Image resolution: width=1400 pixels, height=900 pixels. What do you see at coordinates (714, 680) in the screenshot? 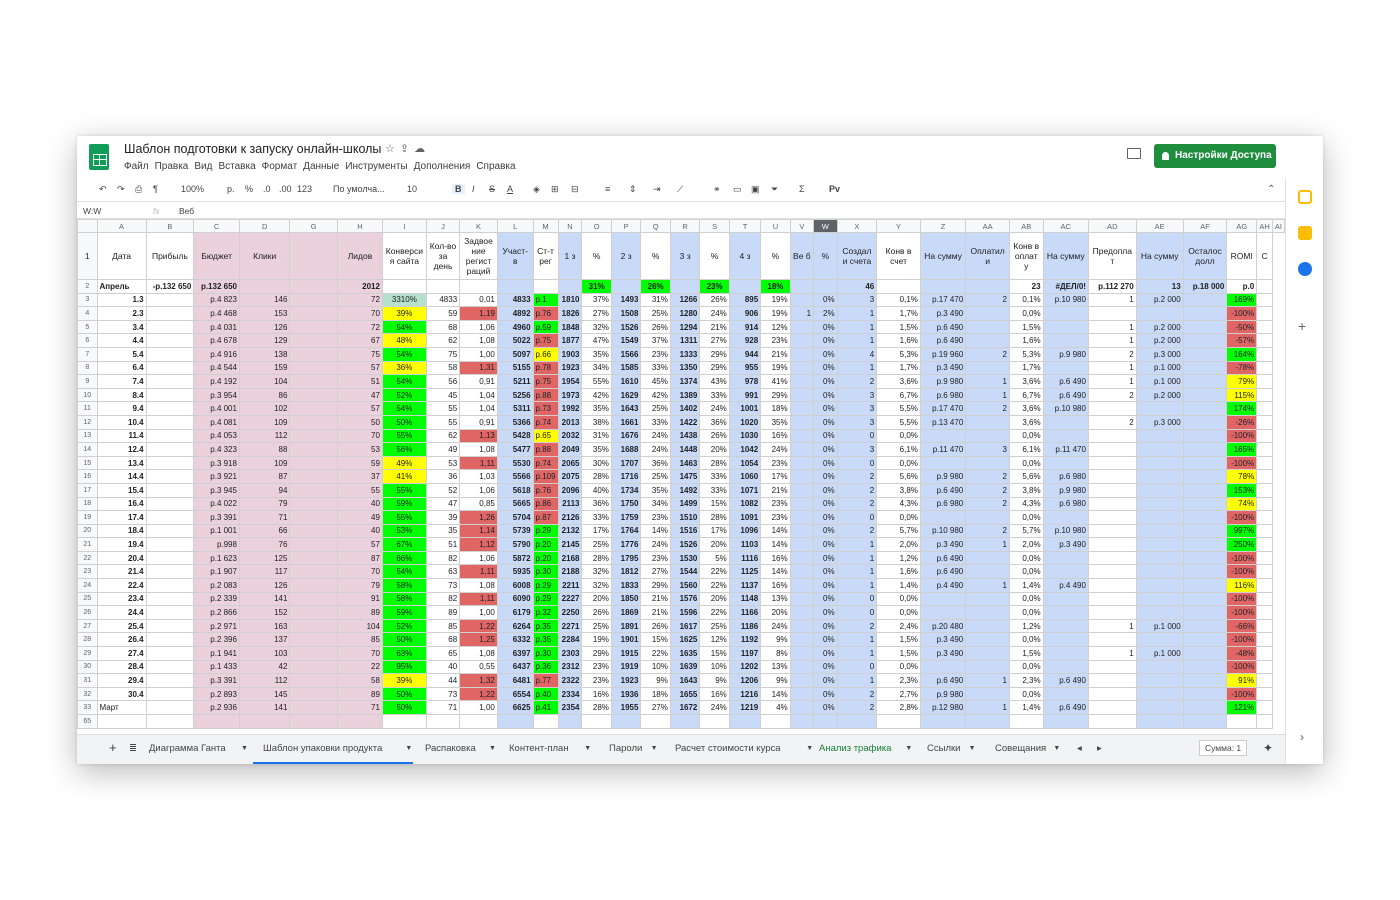
I see `table-cell: 9%` at bounding box center [714, 680].